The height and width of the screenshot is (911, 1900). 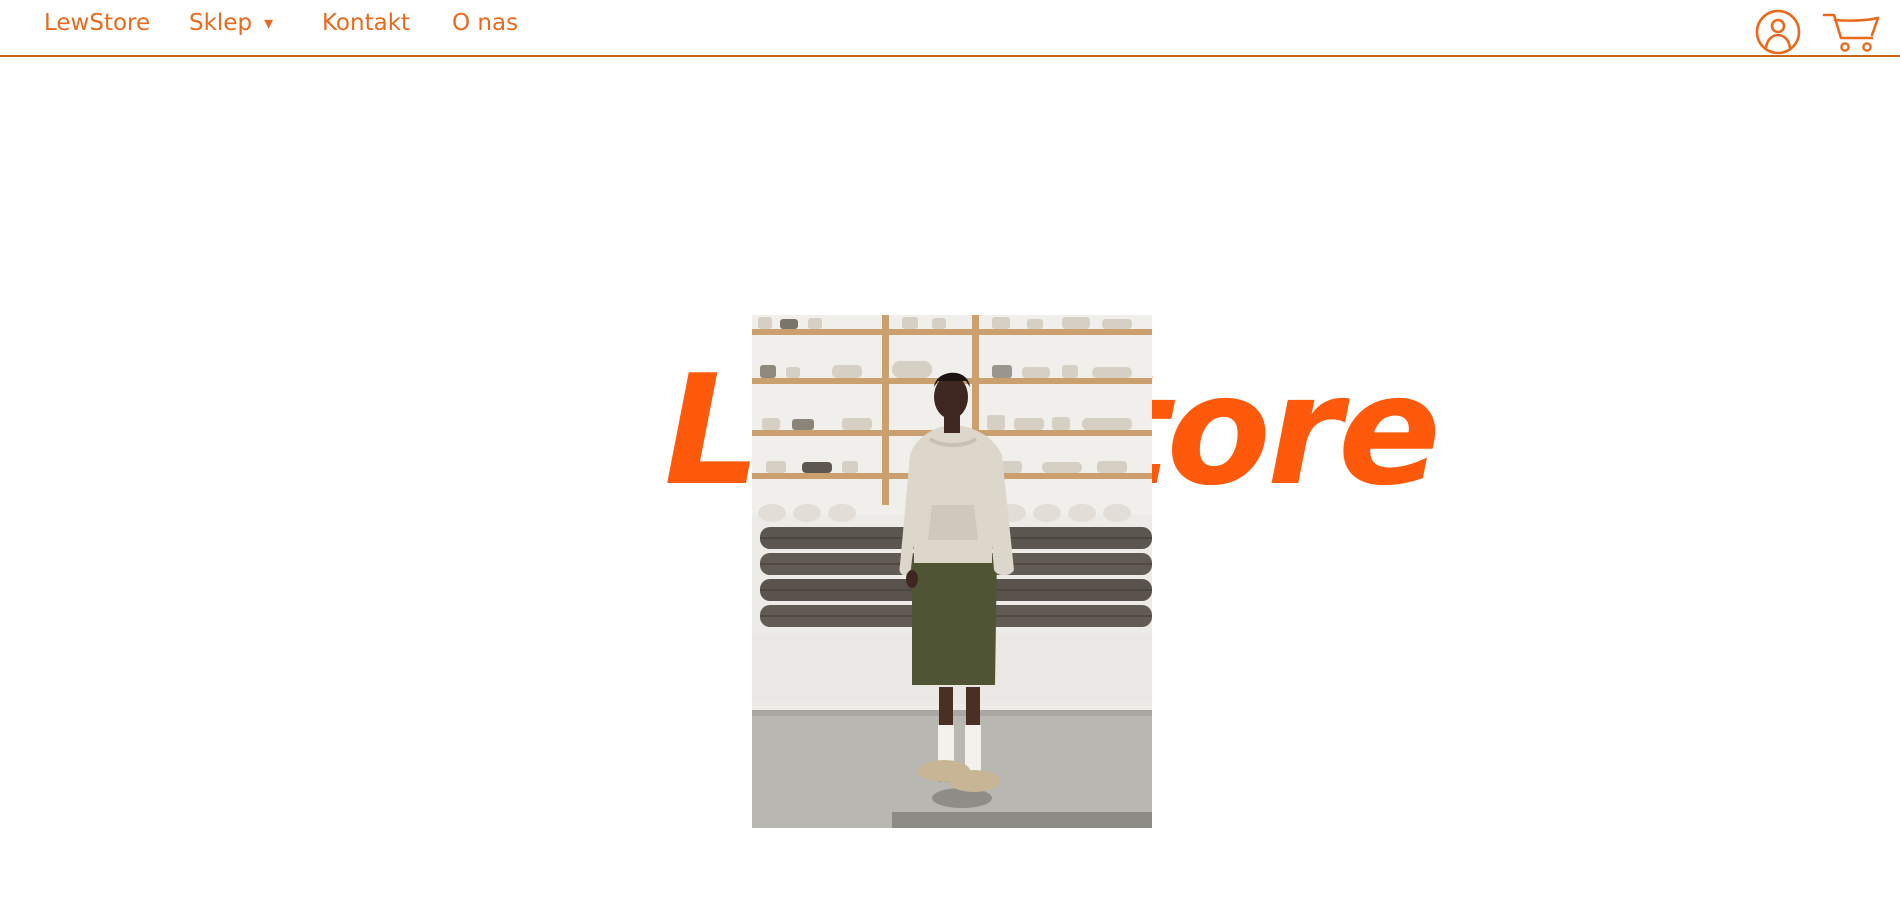 What do you see at coordinates (485, 23) in the screenshot?
I see `about-link: O nas` at bounding box center [485, 23].